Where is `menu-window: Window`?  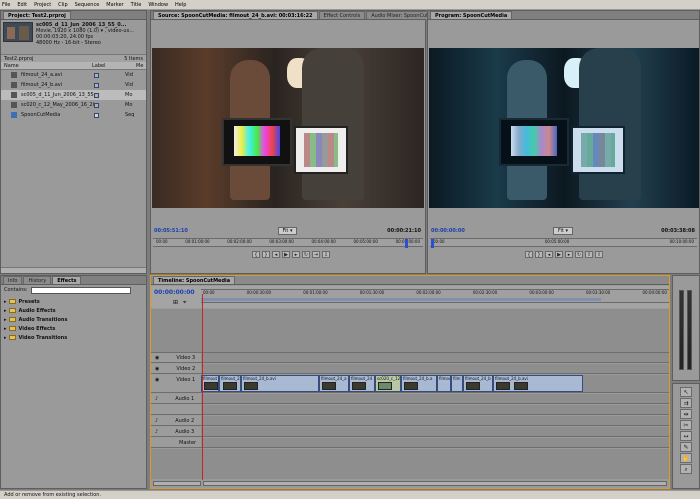
menu-window: Window is located at coordinates (158, 5).